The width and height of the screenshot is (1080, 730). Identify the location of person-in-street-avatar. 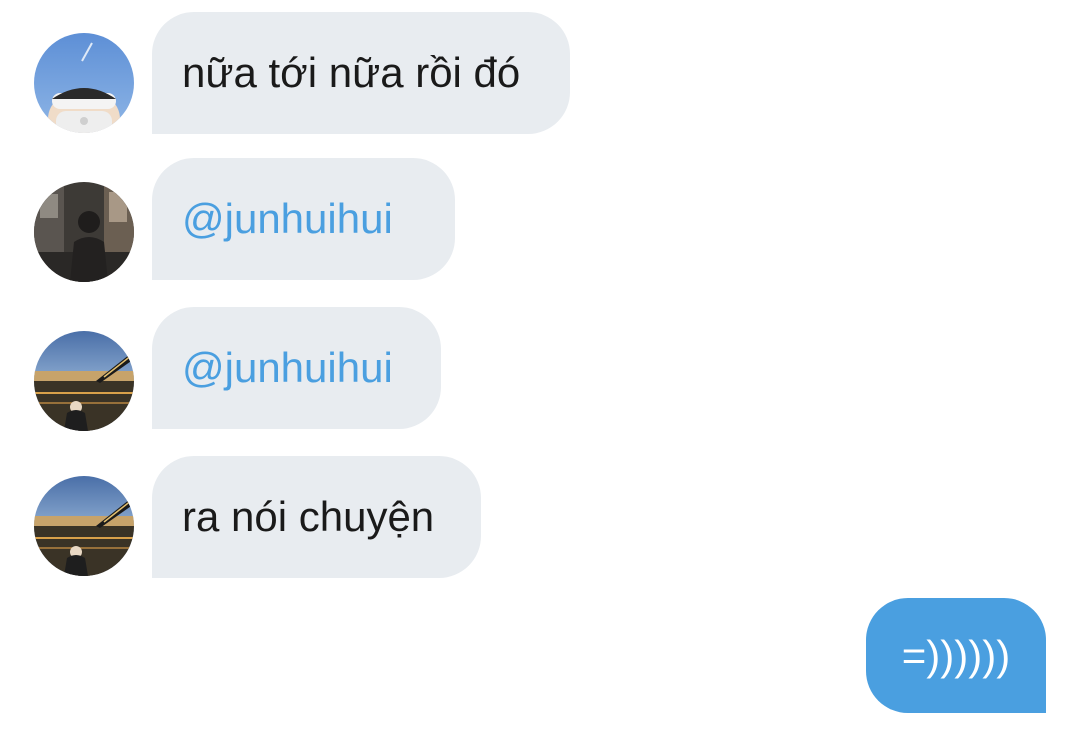
(84, 232).